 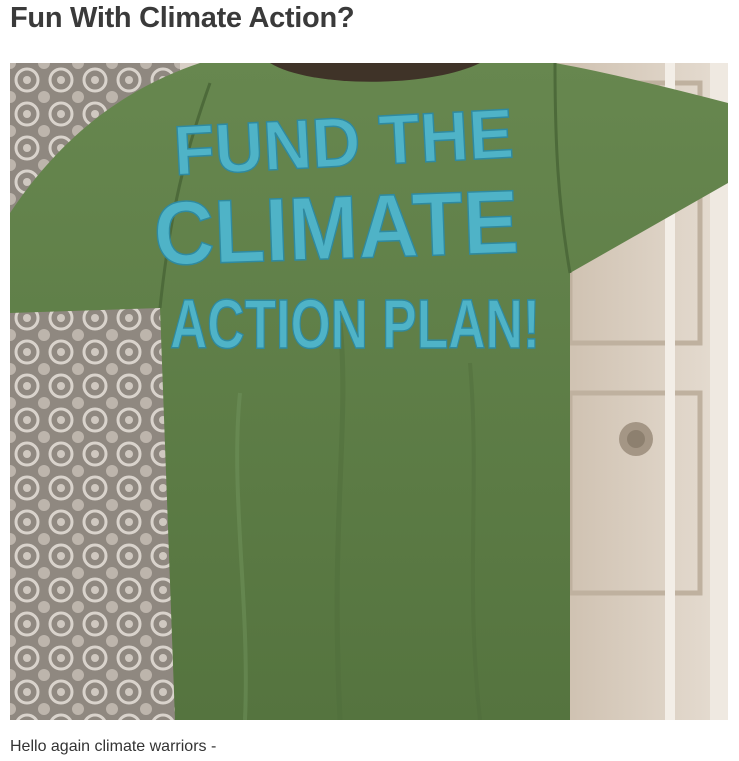 I want to click on post-intro-text: Hello again climate warriors -, so click(x=113, y=746).